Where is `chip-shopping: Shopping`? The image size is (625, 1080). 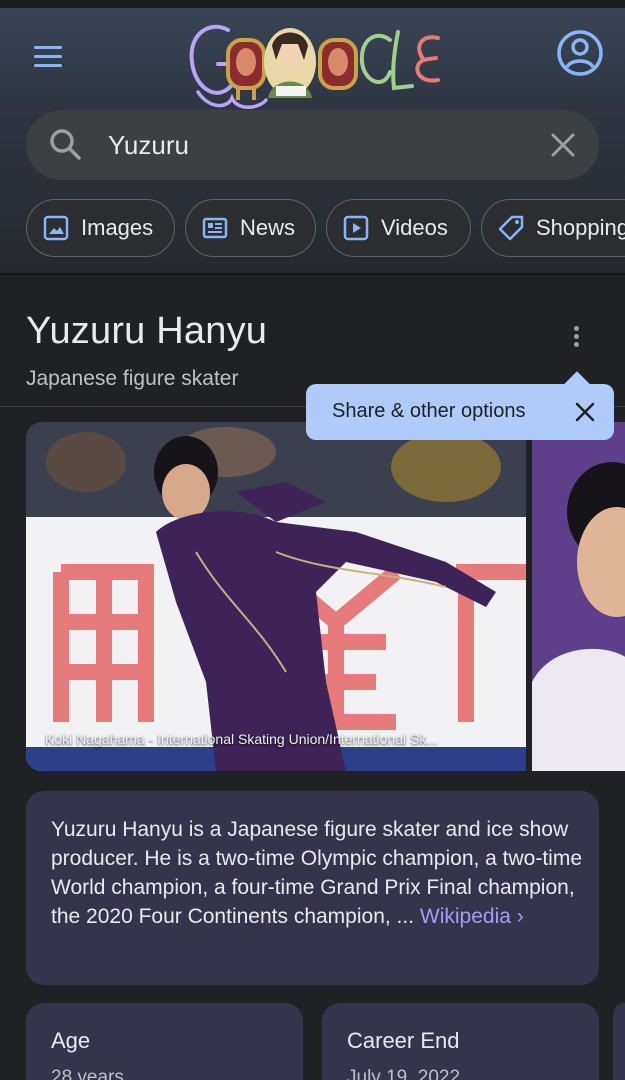 chip-shopping: Shopping is located at coordinates (553, 228).